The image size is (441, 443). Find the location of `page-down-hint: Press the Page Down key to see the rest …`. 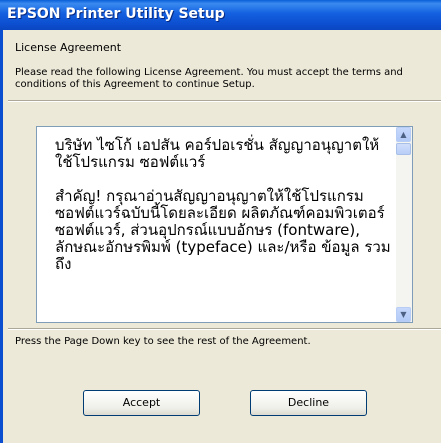

page-down-hint: Press the Page Down key to see the rest … is located at coordinates (163, 341).